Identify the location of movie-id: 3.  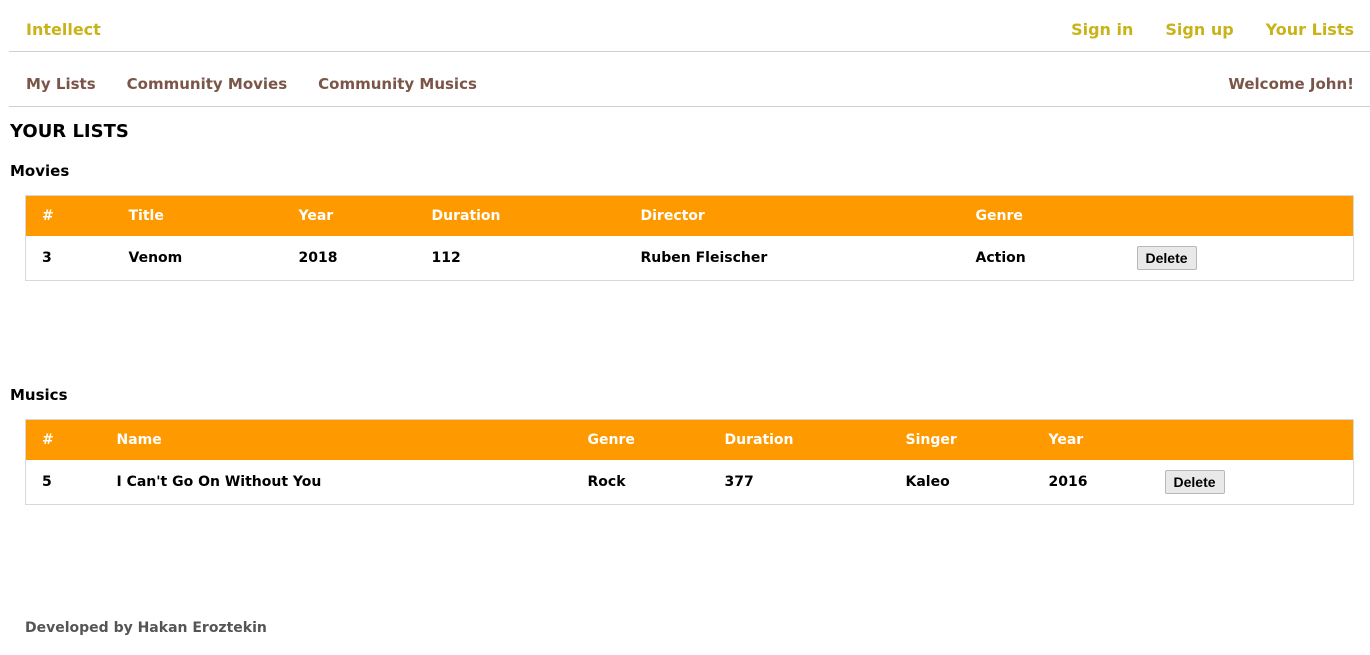
(47, 257).